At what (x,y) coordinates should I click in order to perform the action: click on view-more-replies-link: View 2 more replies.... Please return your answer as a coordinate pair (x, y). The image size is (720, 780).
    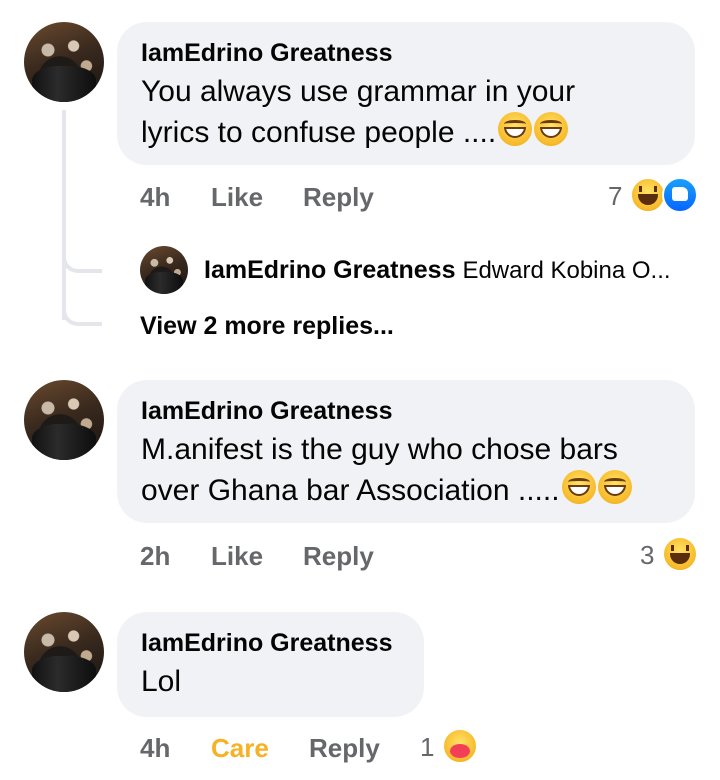
    Looking at the image, I should click on (267, 326).